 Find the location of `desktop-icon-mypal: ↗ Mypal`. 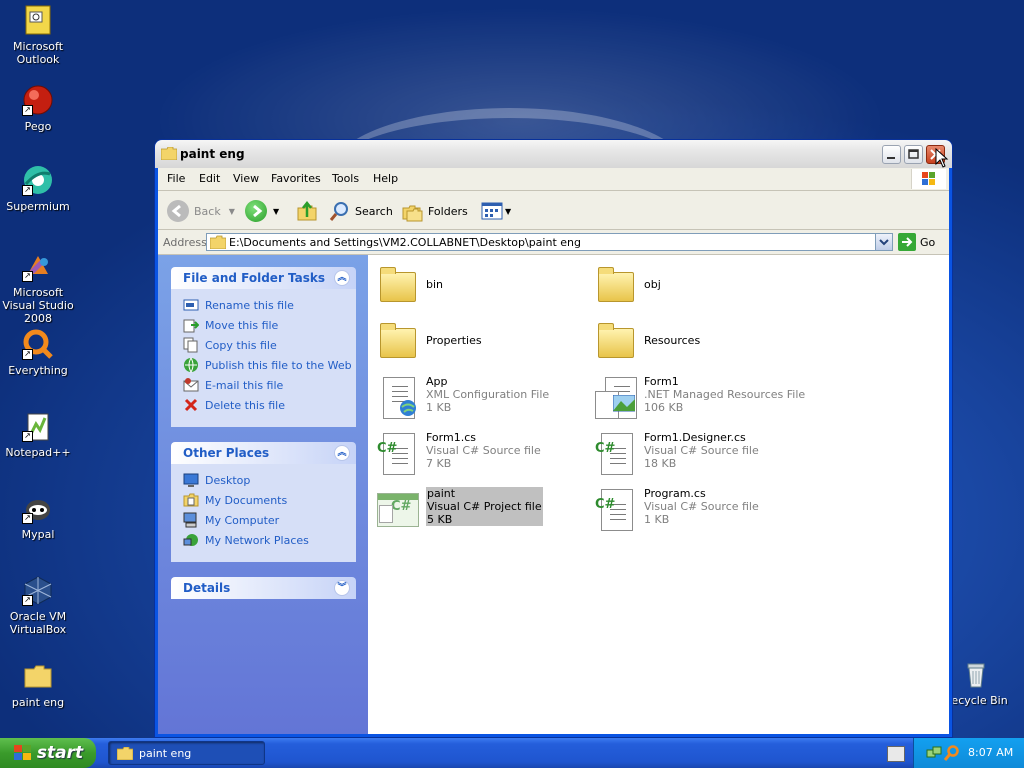

desktop-icon-mypal: ↗ Mypal is located at coordinates (38, 516).